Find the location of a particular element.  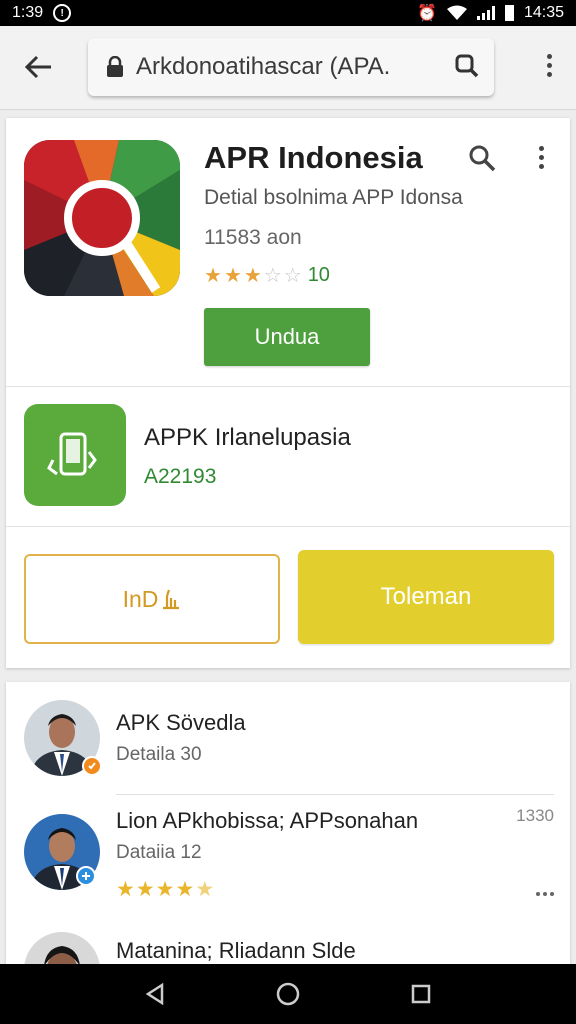

outline-action-button: InD is located at coordinates (152, 599).